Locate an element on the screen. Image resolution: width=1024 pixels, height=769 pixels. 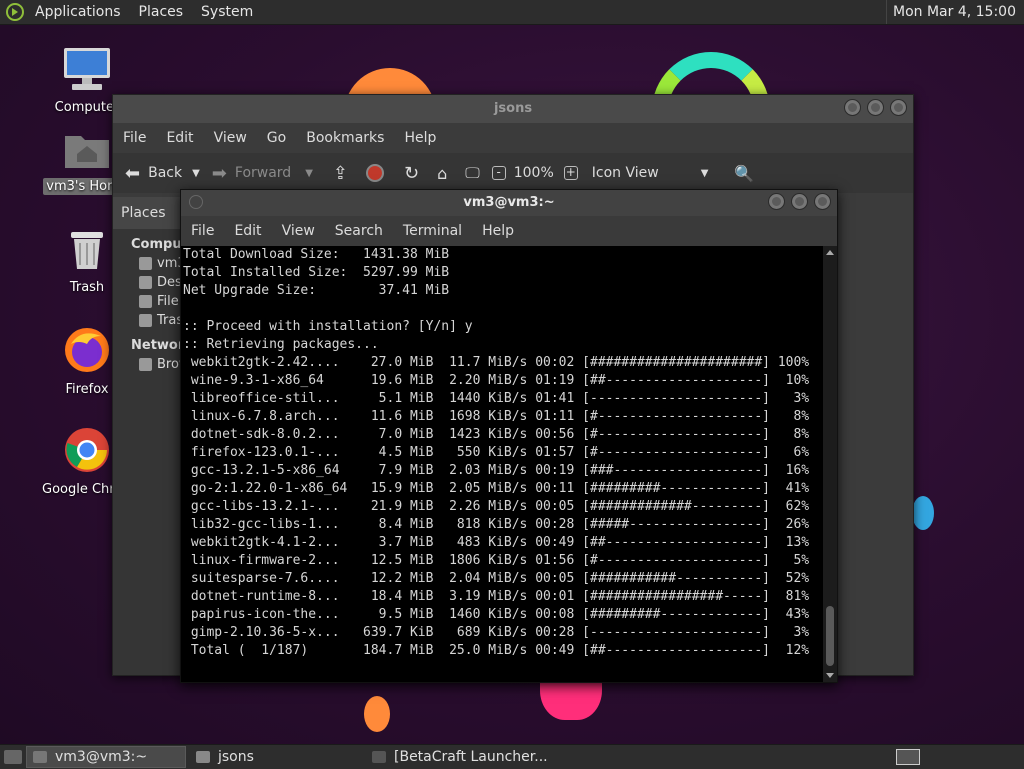
file-manager-titlebar: jsons is located at coordinates (513, 109).